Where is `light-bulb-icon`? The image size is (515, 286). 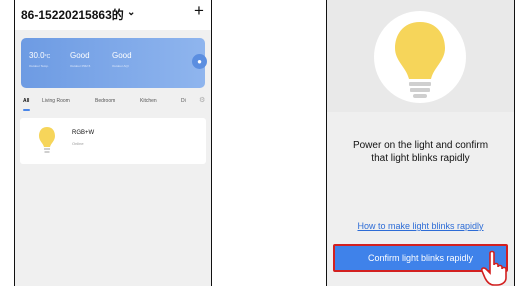 light-bulb-icon is located at coordinates (47, 140).